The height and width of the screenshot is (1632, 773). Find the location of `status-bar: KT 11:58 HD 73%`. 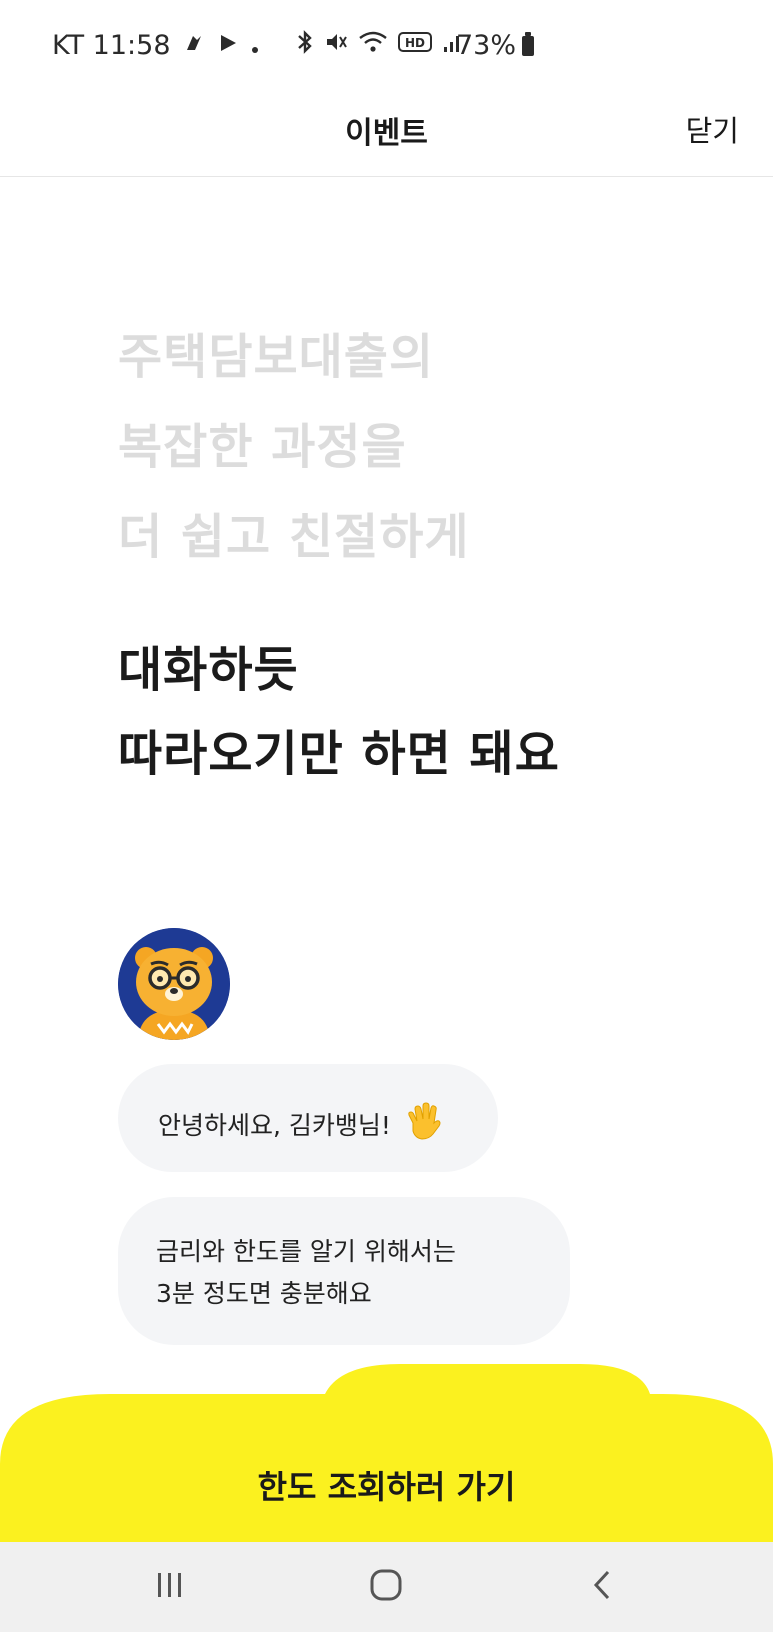

status-bar: KT 11:58 HD 73% is located at coordinates (386, 45).